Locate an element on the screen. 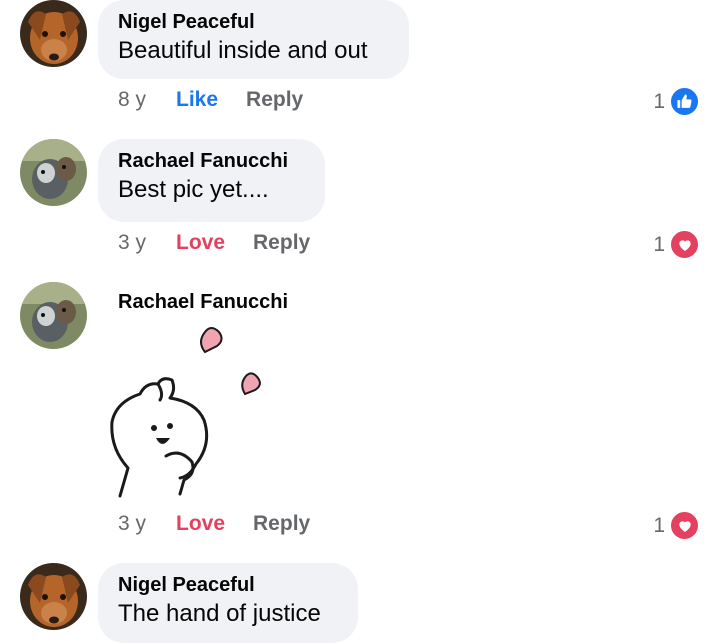  like-icon is located at coordinates (684, 101).